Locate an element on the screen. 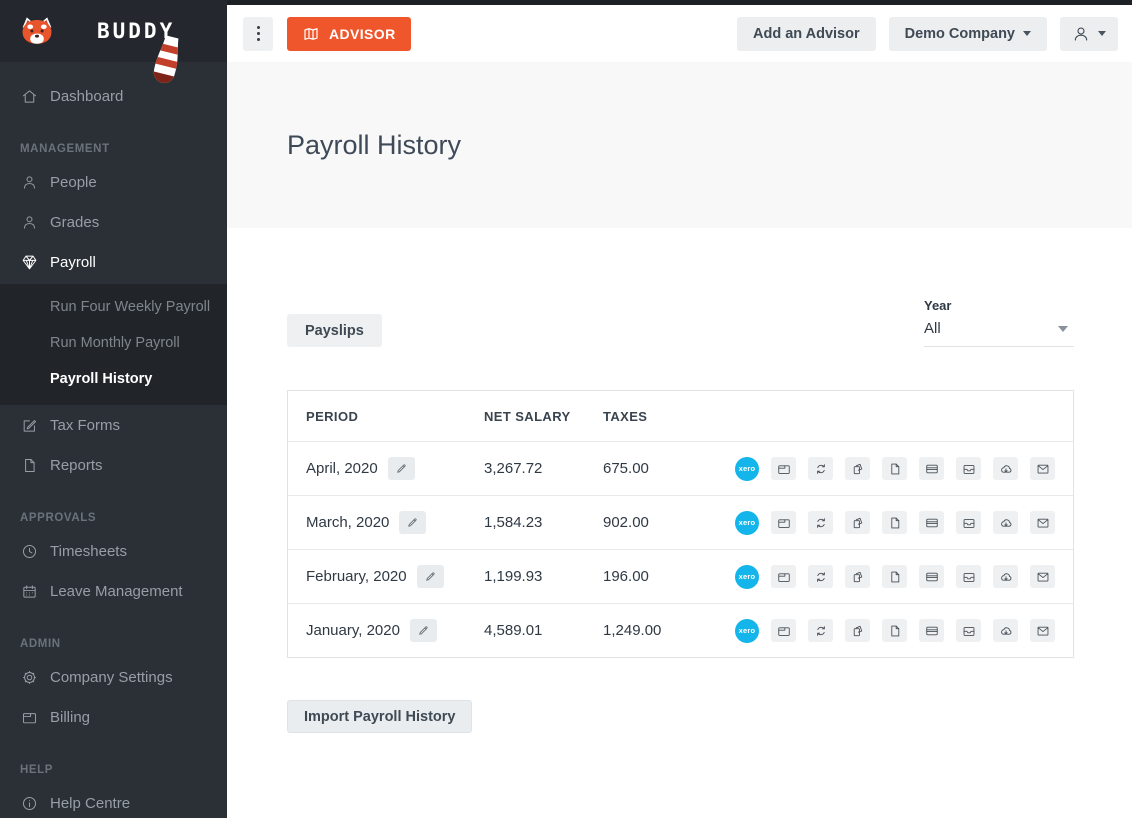 The height and width of the screenshot is (818, 1132). mail-icon is located at coordinates (1043, 631).